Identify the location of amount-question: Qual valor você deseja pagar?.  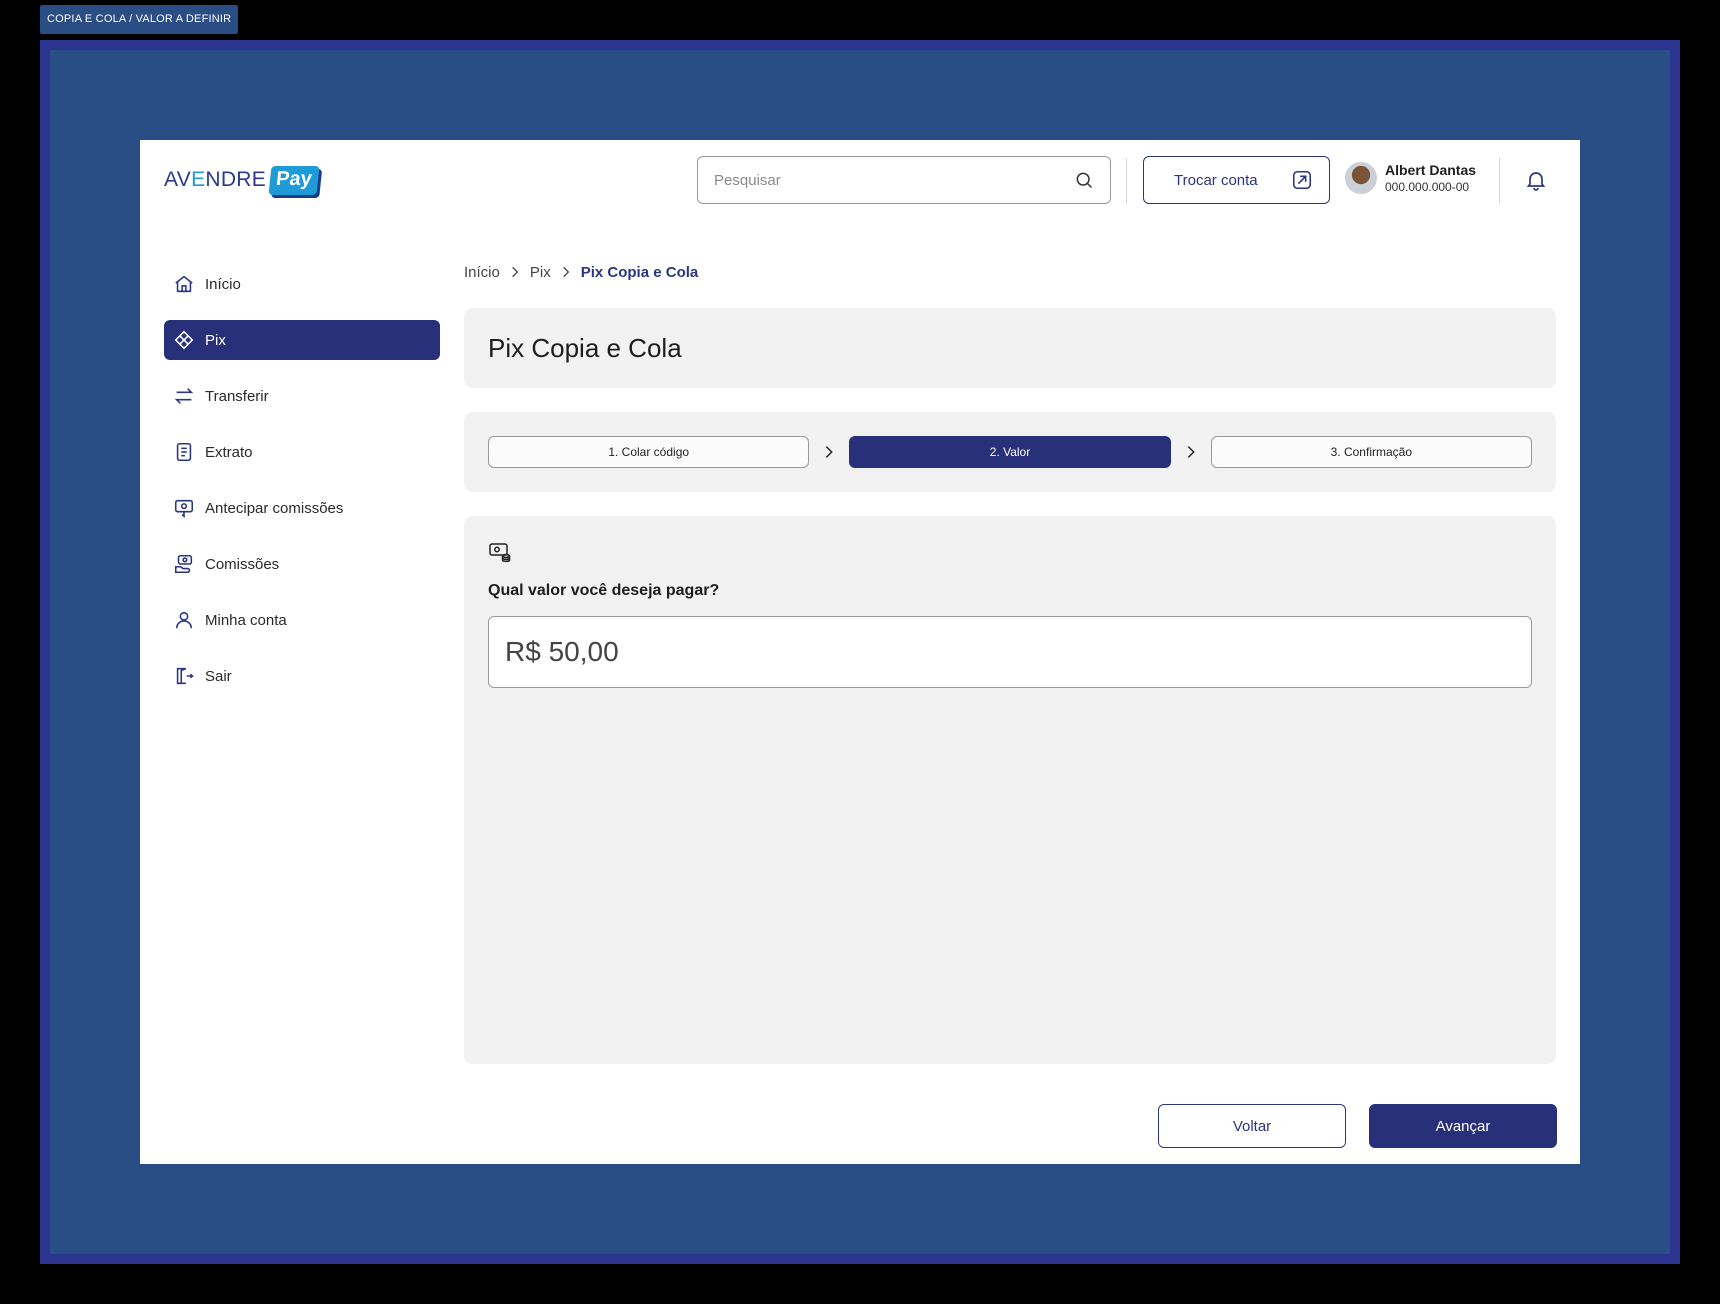
(604, 590).